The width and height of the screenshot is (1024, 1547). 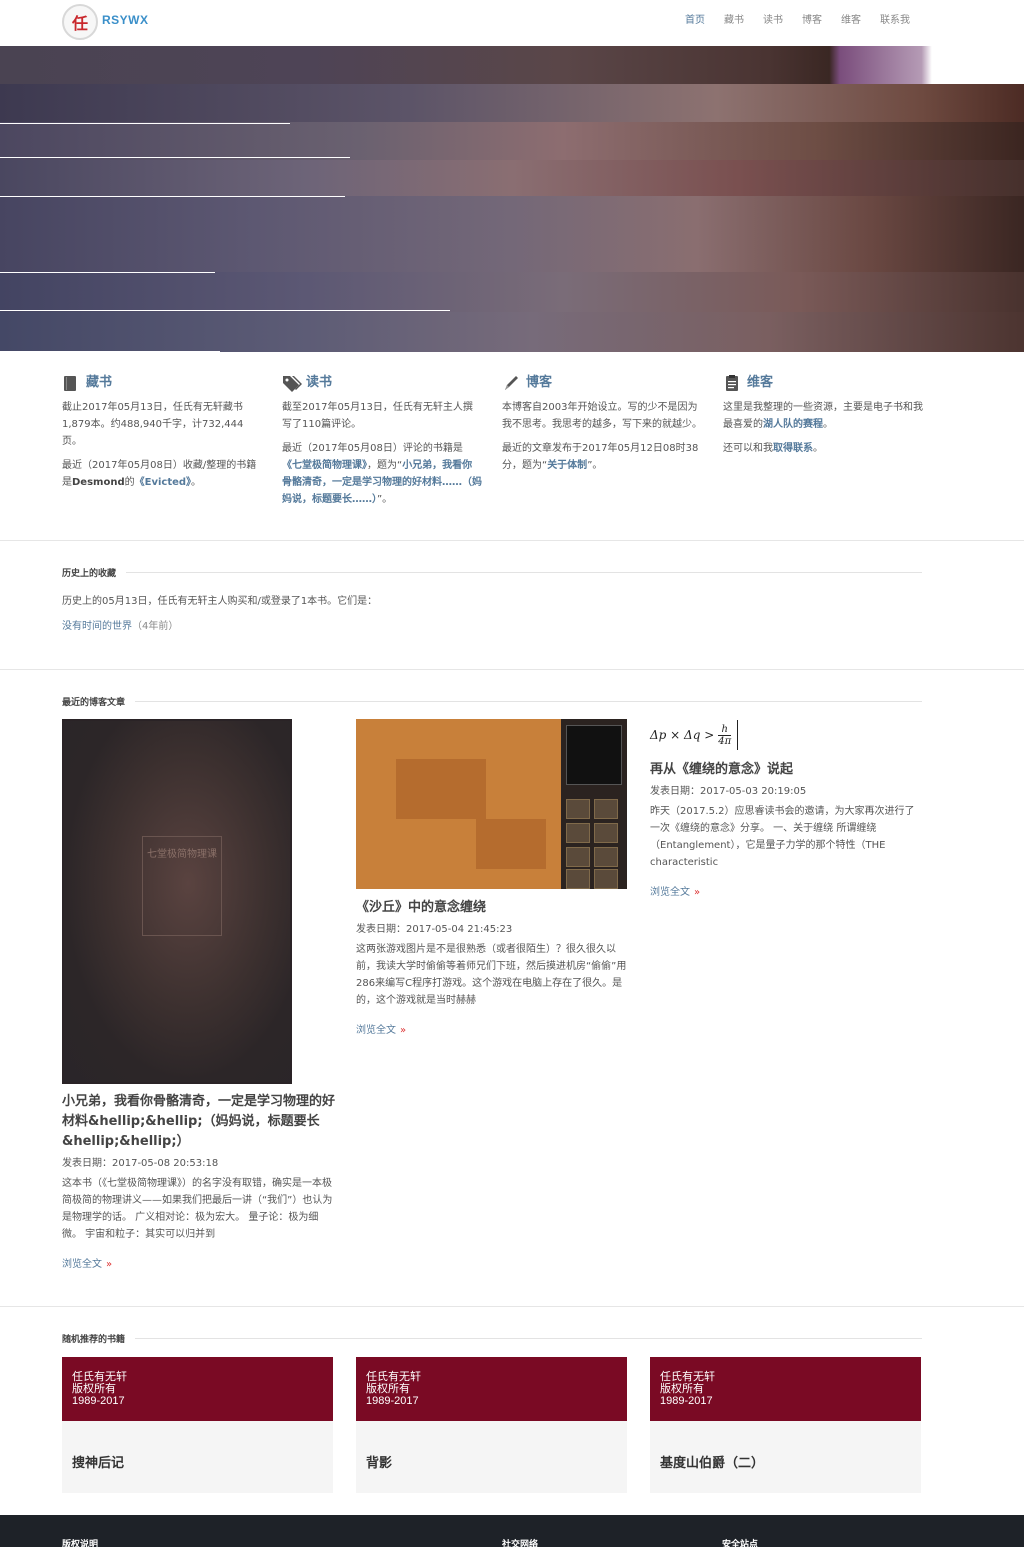 What do you see at coordinates (97, 626) in the screenshot?
I see `history-book-link: 没有时间的世界` at bounding box center [97, 626].